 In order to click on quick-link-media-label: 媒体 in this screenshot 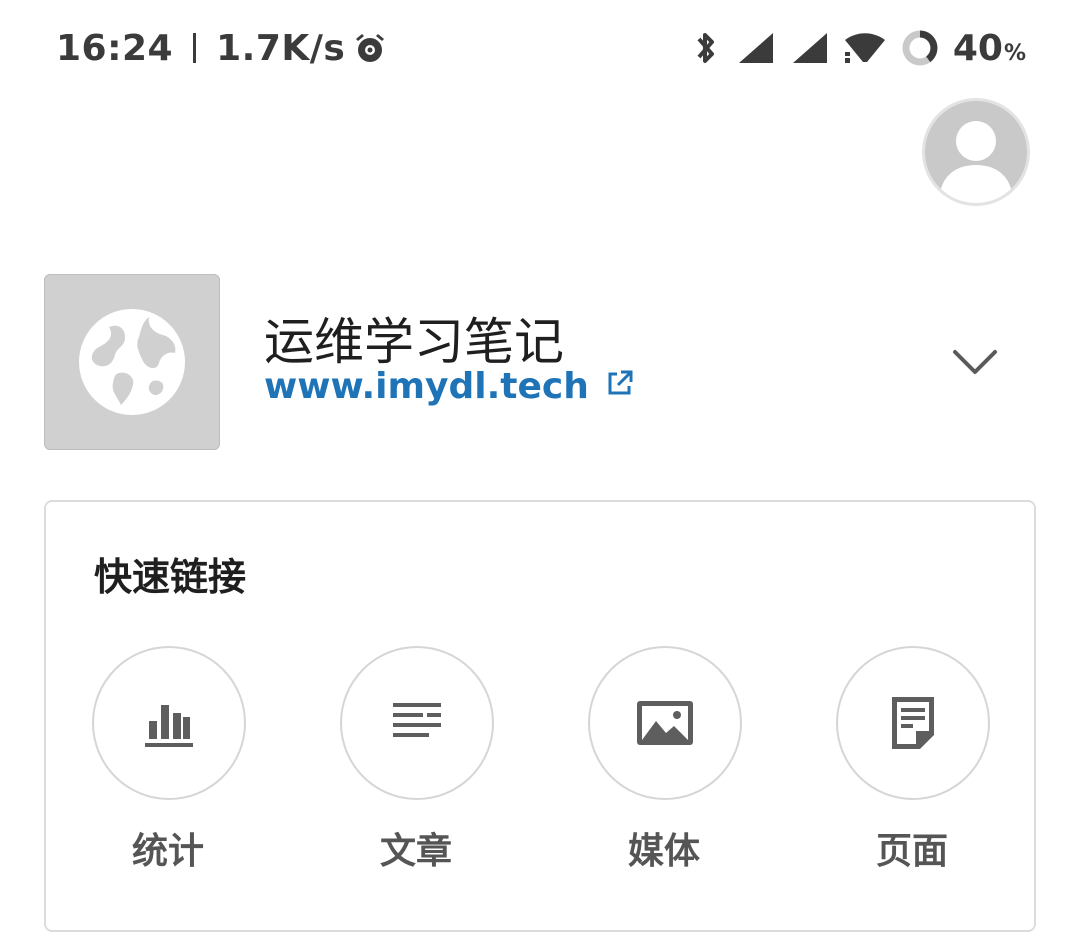, I will do `click(664, 848)`.